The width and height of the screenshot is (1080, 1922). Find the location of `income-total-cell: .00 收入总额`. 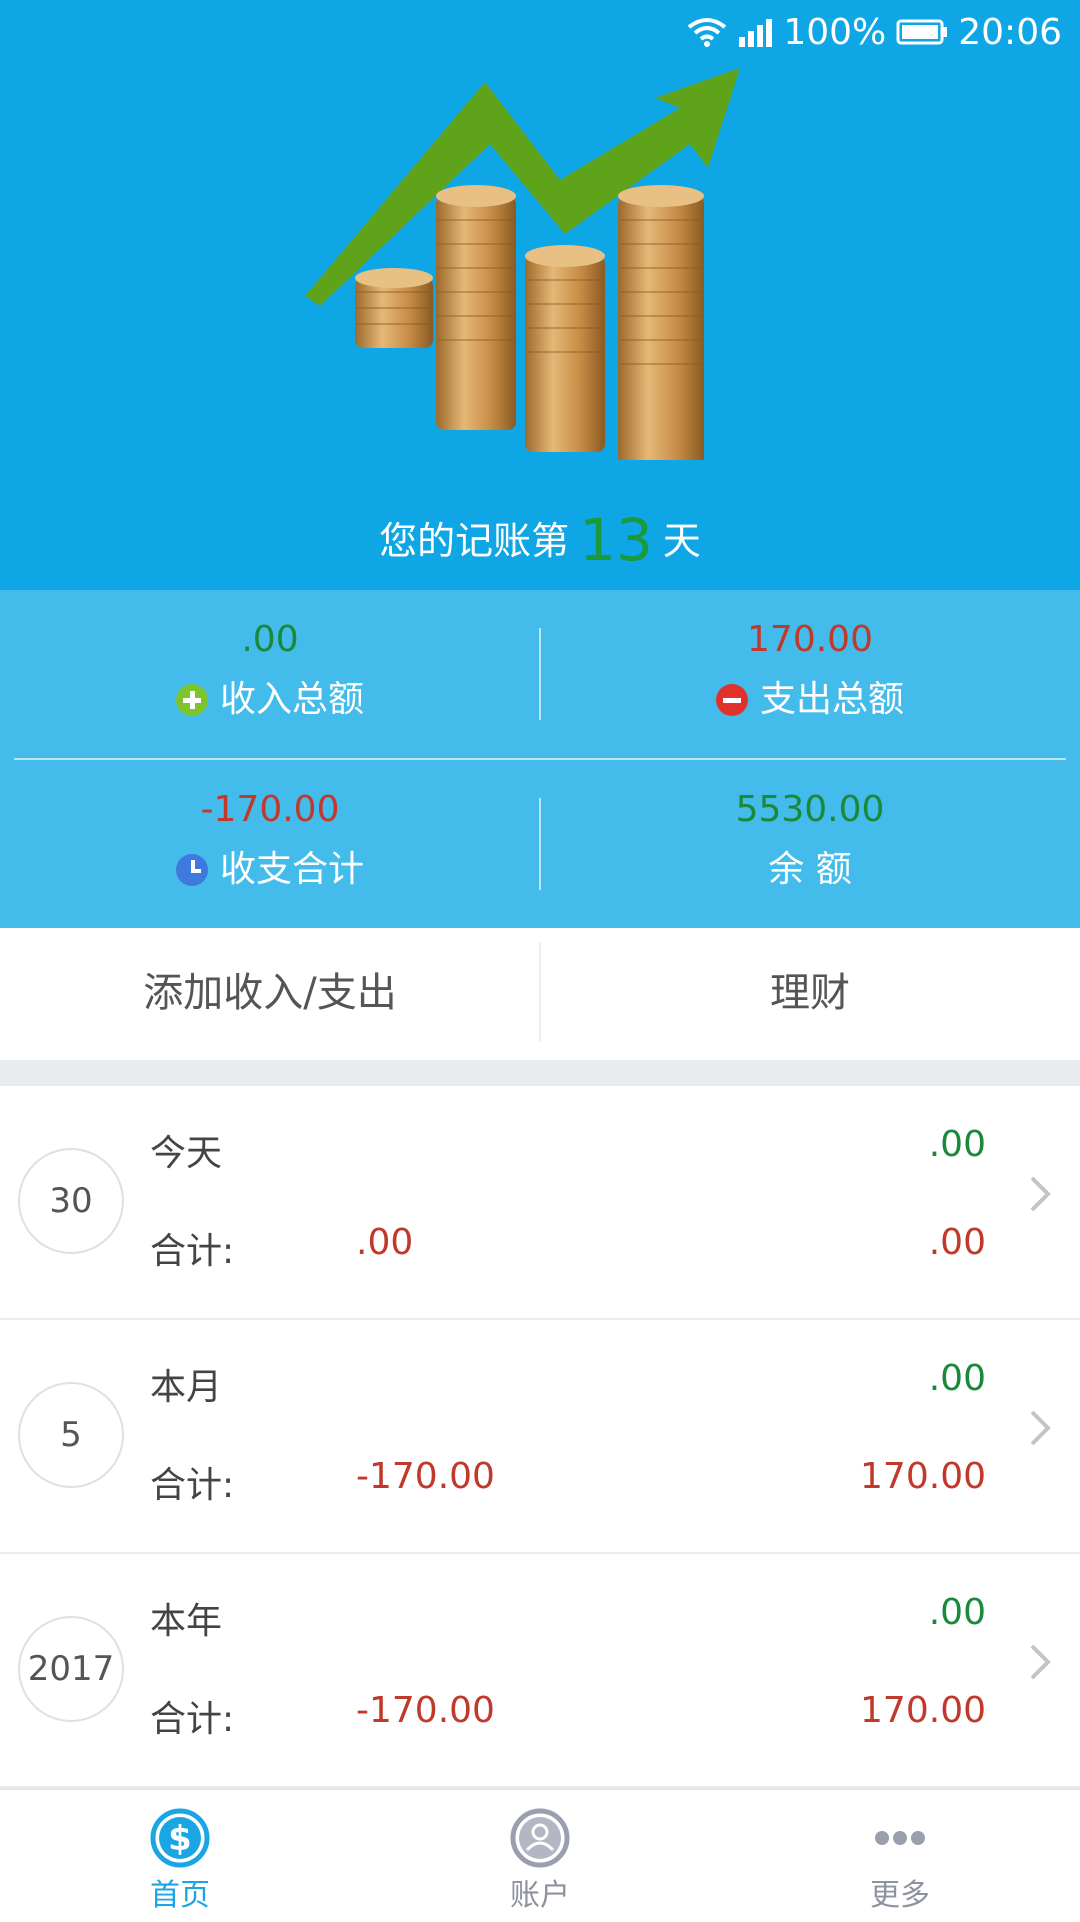

income-total-cell: .00 收入总额 is located at coordinates (270, 670).